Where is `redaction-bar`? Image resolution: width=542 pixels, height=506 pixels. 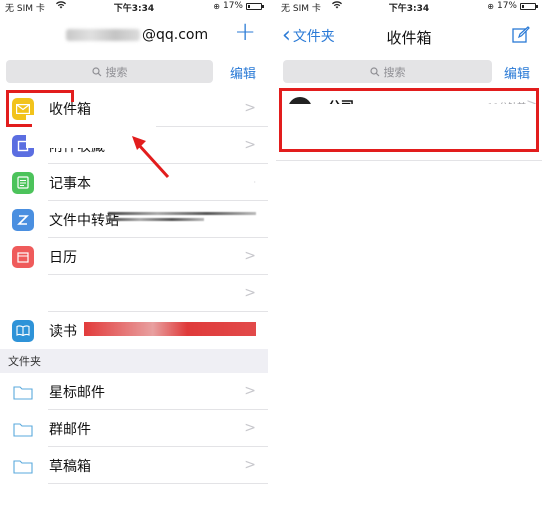 redaction-bar is located at coordinates (170, 329).